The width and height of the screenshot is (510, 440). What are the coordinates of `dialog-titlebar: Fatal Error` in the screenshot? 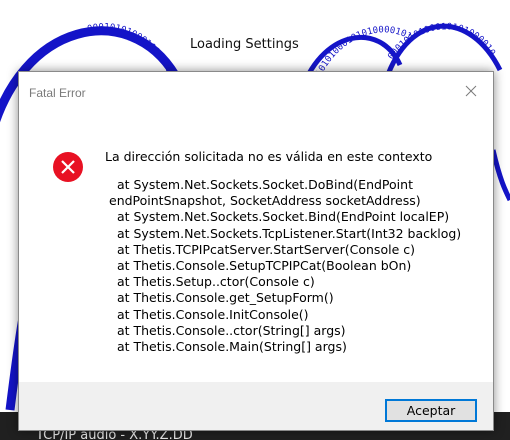 It's located at (256, 93).